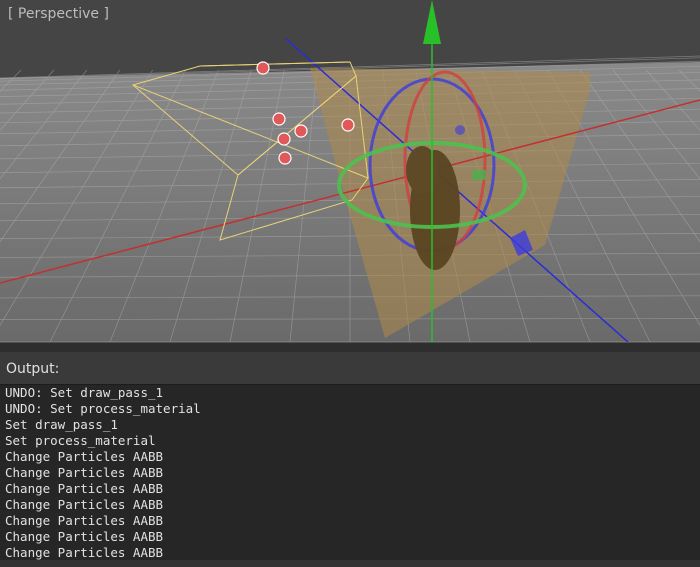 This screenshot has width=700, height=567. What do you see at coordinates (61, 424) in the screenshot?
I see `log-line: Set draw_pass_1` at bounding box center [61, 424].